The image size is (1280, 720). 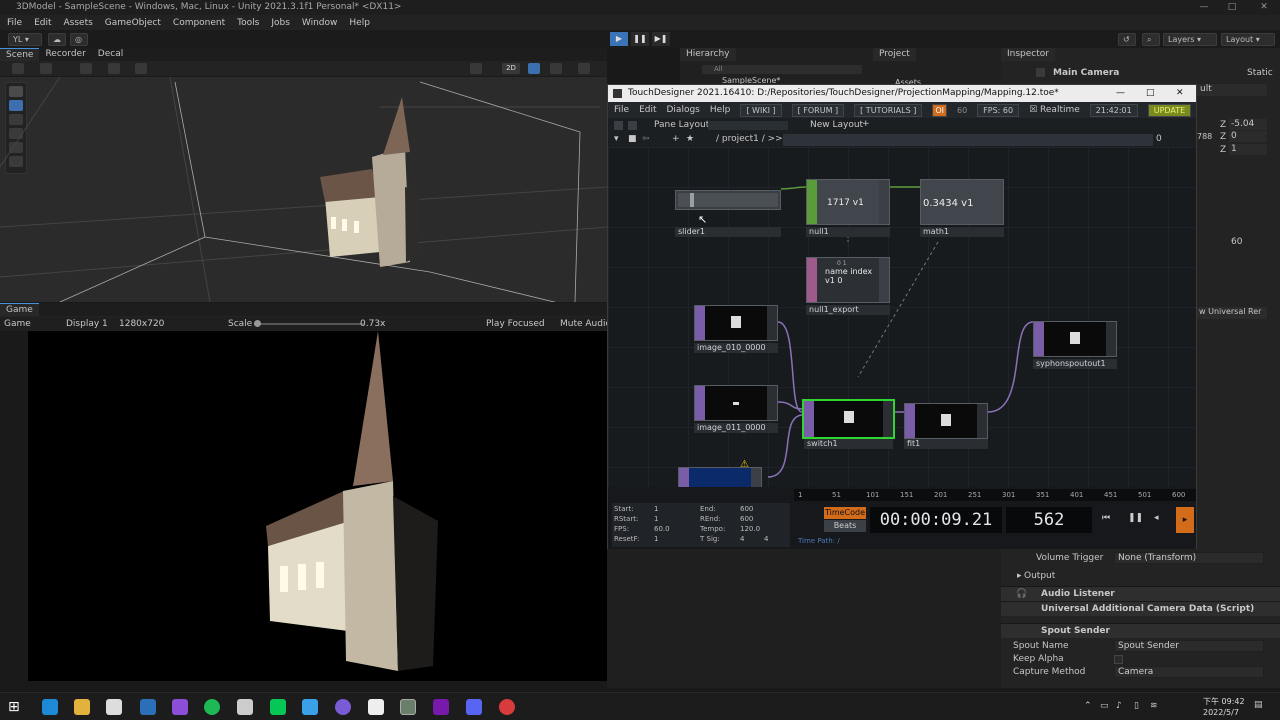 What do you see at coordinates (1248, 136) in the screenshot?
I see `rotation-z-field: 0` at bounding box center [1248, 136].